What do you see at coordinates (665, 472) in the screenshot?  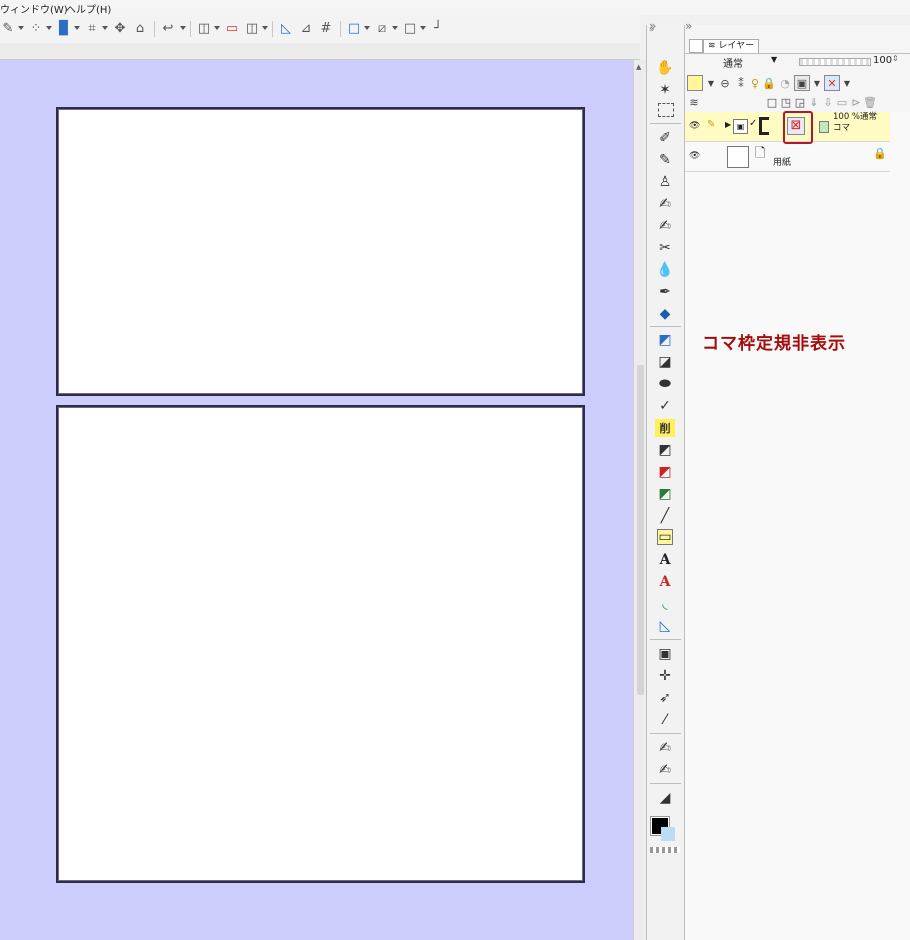 I see `gradient-red-icon: ◩` at bounding box center [665, 472].